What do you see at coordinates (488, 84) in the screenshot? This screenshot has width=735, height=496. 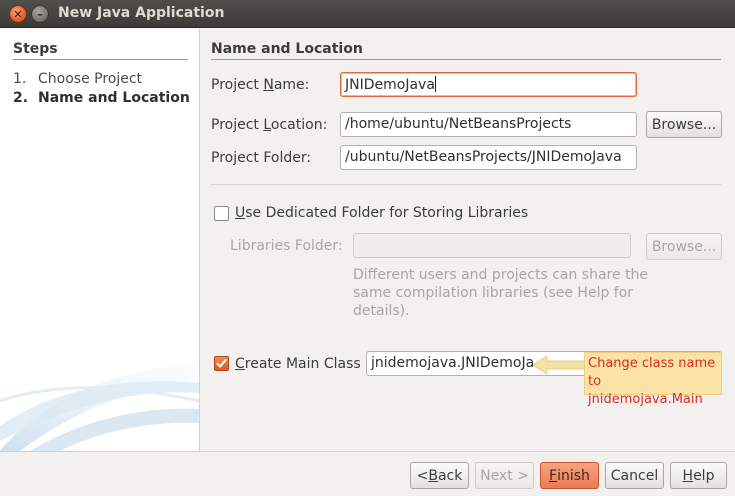 I see `project-name-input: JNIDemoJava` at bounding box center [488, 84].